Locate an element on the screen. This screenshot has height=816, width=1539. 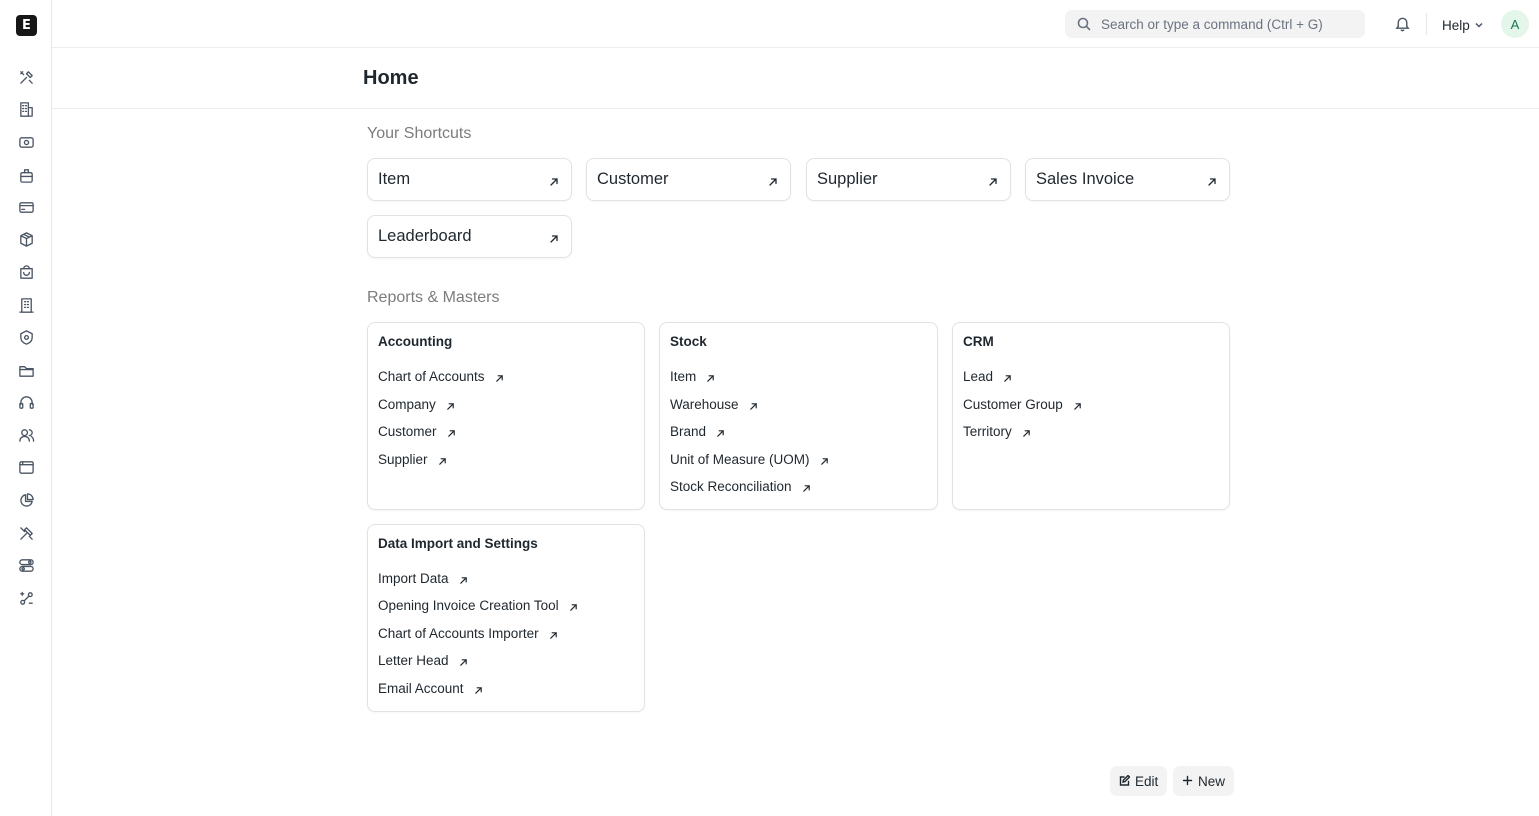
link-email-account: Email Account is located at coordinates (431, 688).